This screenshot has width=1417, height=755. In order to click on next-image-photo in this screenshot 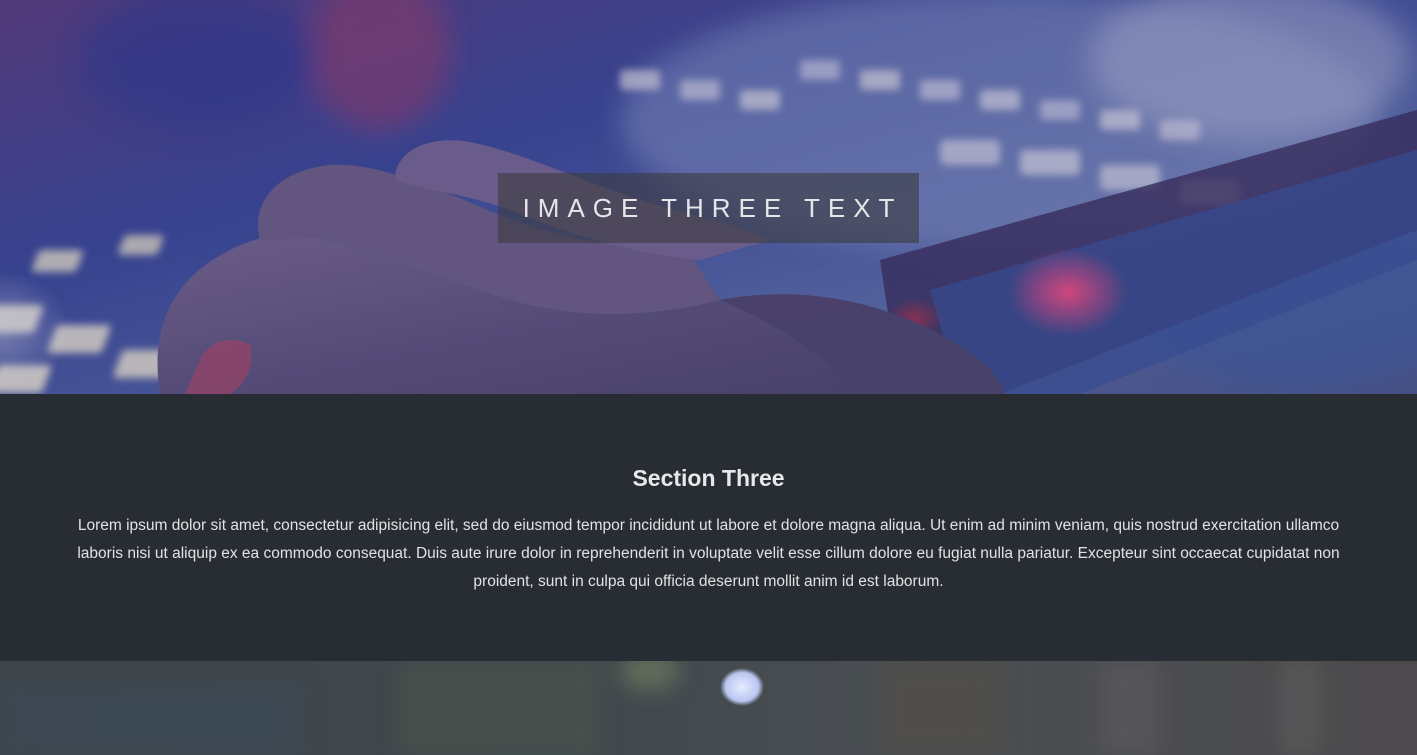, I will do `click(708, 708)`.